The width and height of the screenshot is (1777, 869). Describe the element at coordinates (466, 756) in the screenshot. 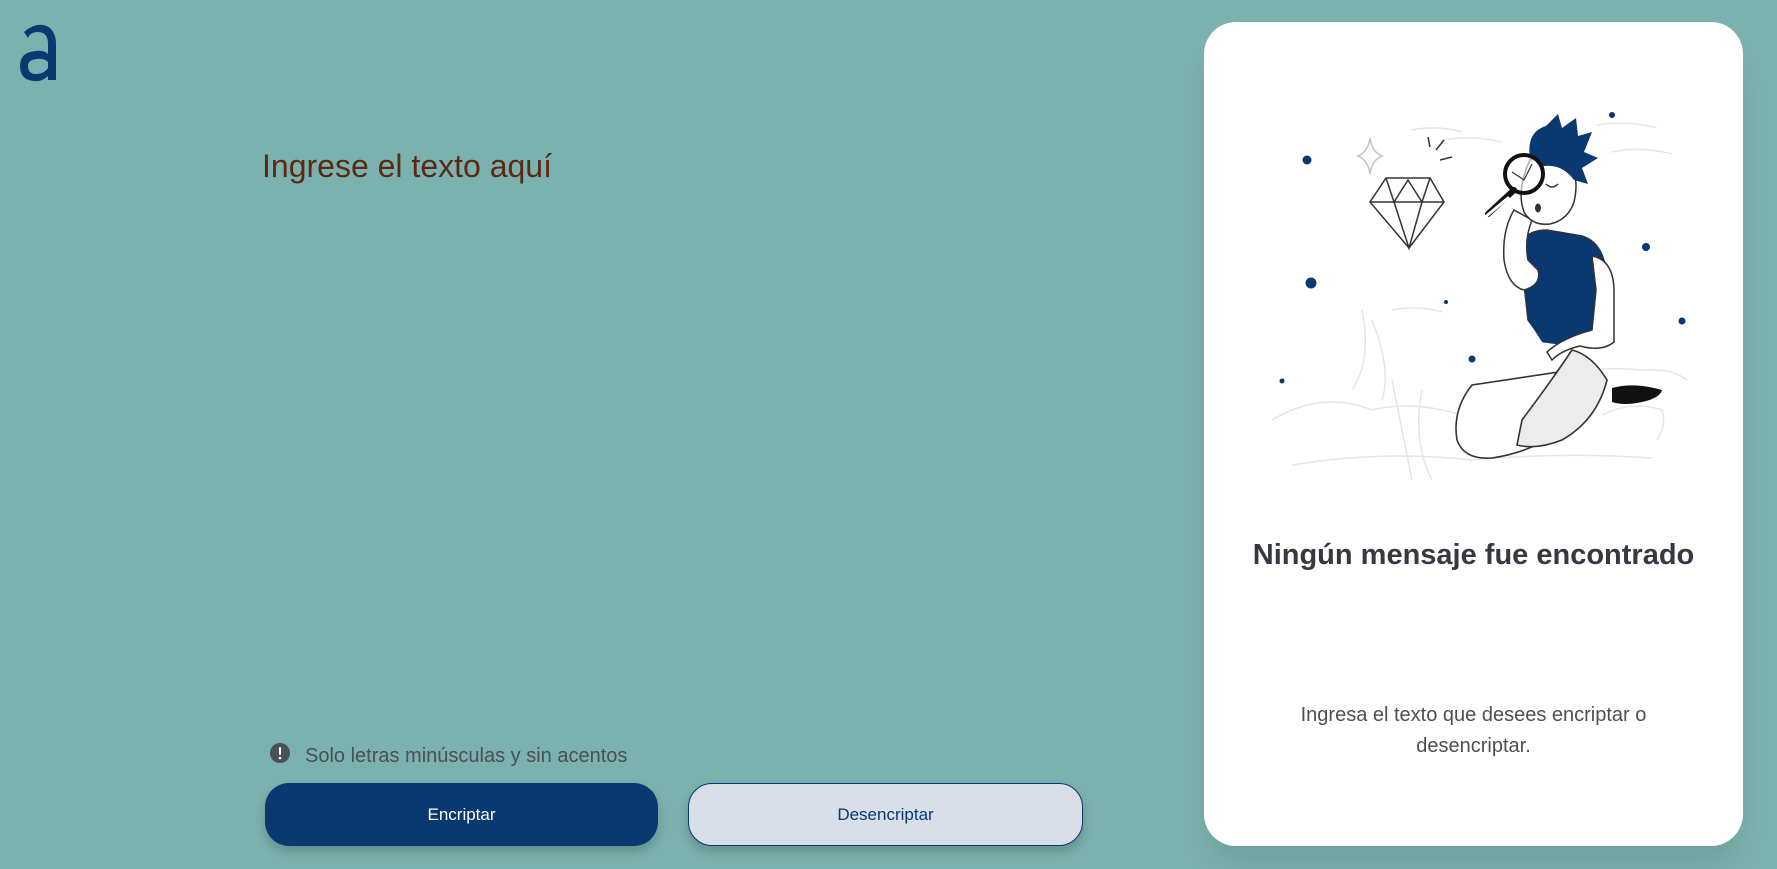

I see `hint-text: Solo letras minúsculas y sin acentos` at that location.